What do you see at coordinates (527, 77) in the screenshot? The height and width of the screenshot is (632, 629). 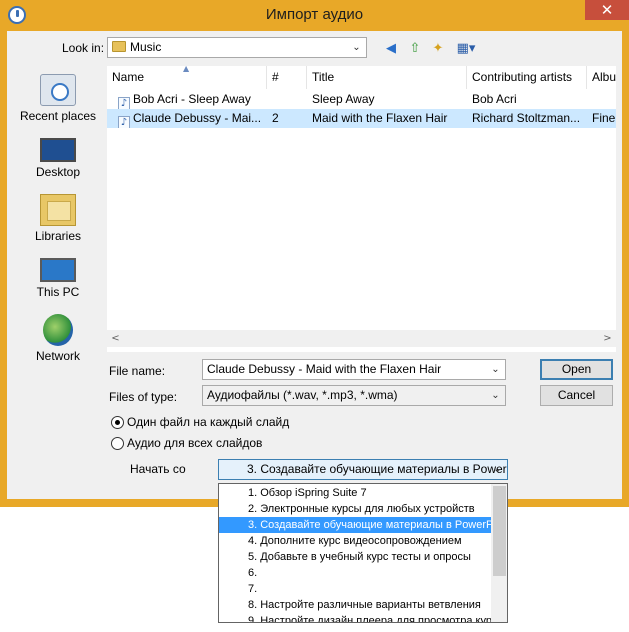 I see `column-header-artists: Contributing artists` at bounding box center [527, 77].